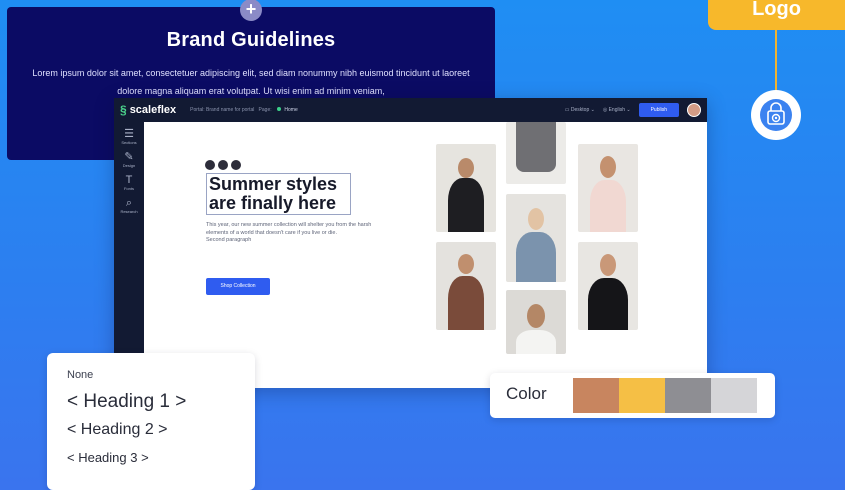 The width and height of the screenshot is (845, 490). What do you see at coordinates (251, 10) in the screenshot?
I see `add-icon: +` at bounding box center [251, 10].